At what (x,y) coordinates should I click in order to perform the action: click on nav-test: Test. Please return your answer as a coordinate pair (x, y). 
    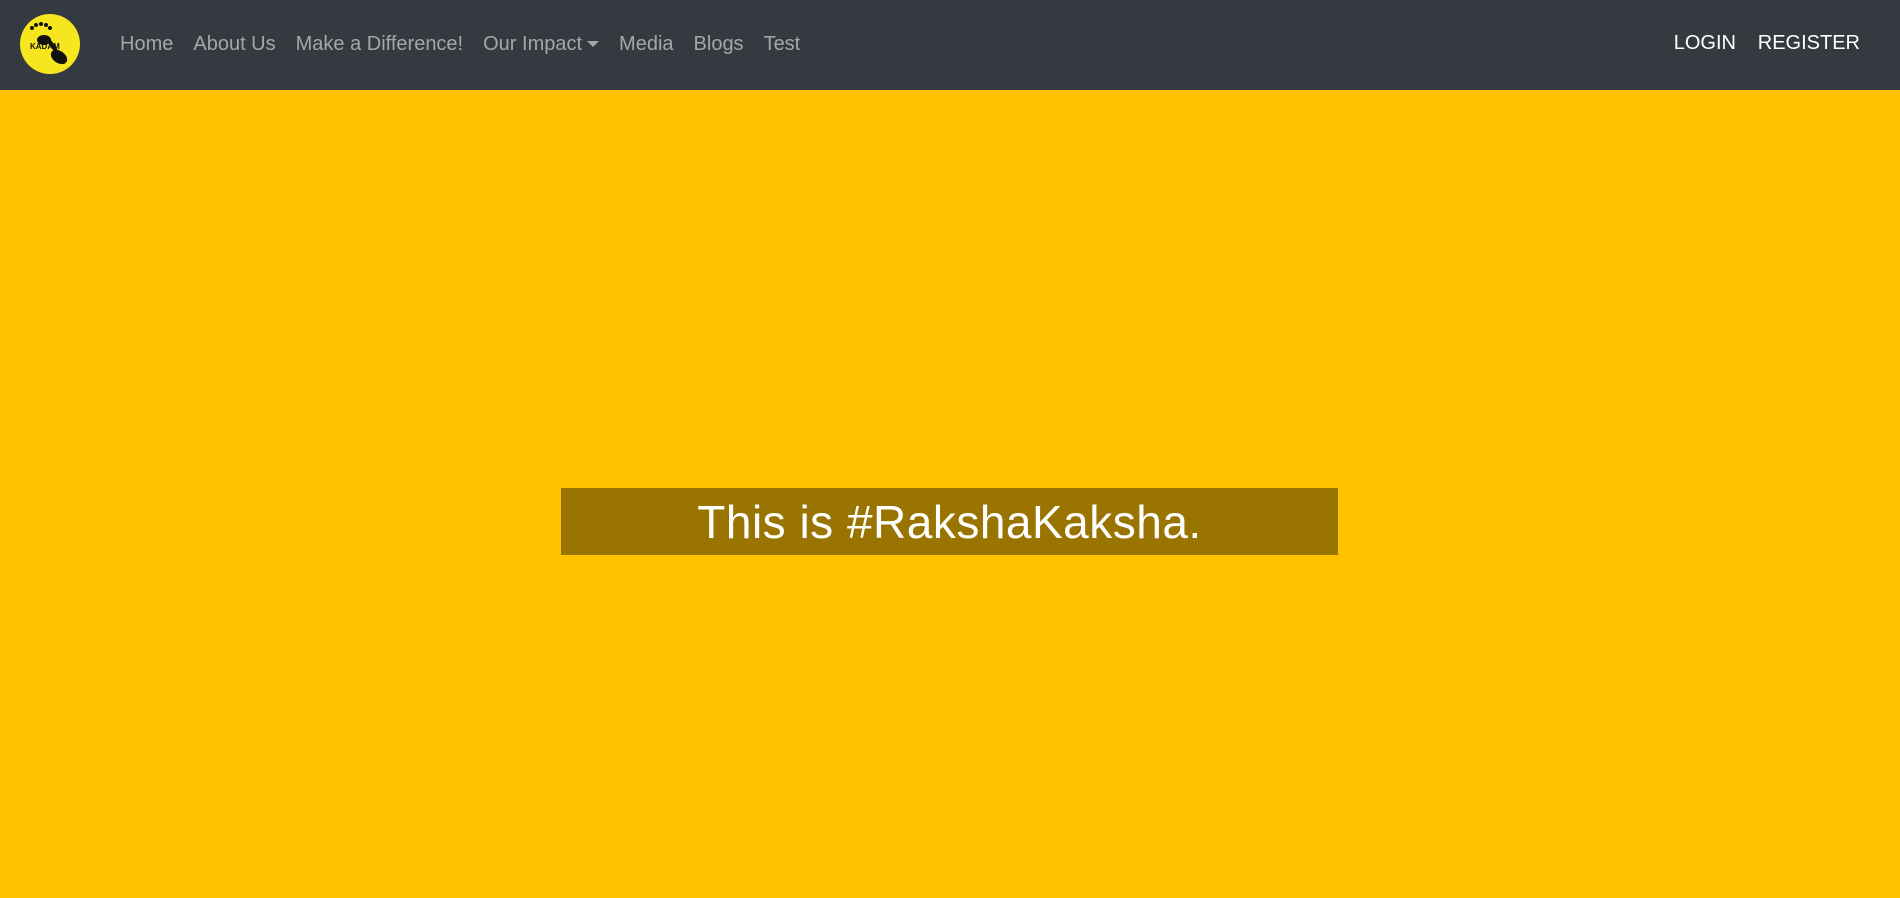
    Looking at the image, I should click on (782, 44).